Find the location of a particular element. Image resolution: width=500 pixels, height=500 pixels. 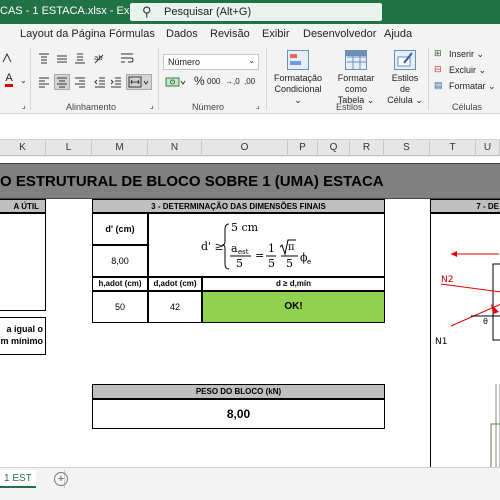

add-sheet-icon: + is located at coordinates (61, 479).